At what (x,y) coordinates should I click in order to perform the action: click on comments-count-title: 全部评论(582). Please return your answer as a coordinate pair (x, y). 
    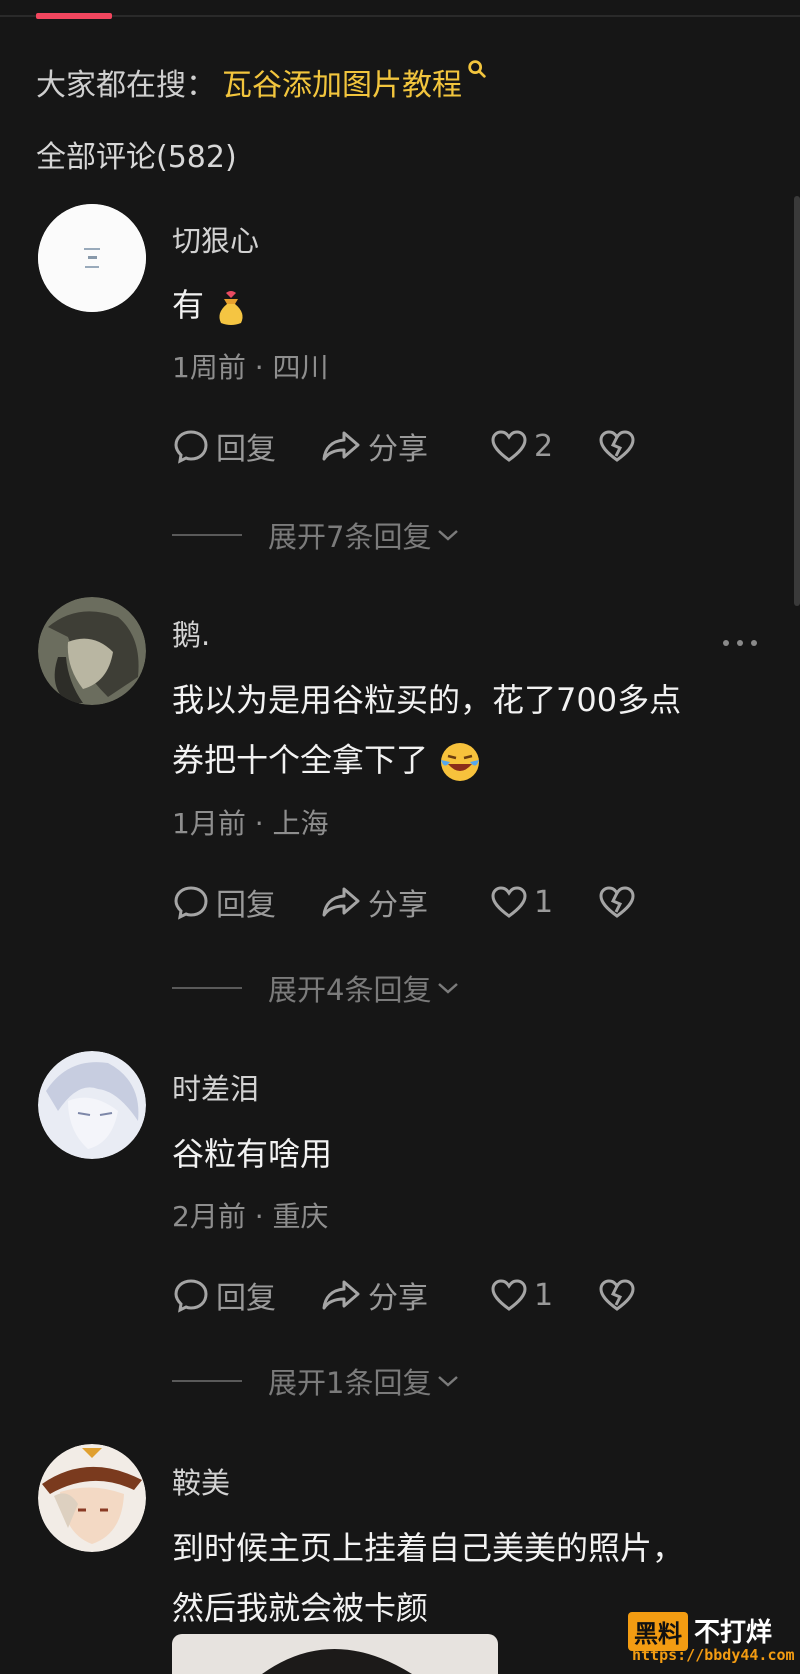
    Looking at the image, I should click on (136, 157).